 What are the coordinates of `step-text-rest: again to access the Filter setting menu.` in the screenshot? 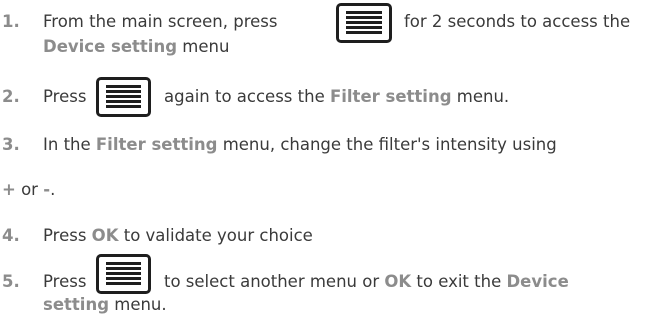 It's located at (336, 97).